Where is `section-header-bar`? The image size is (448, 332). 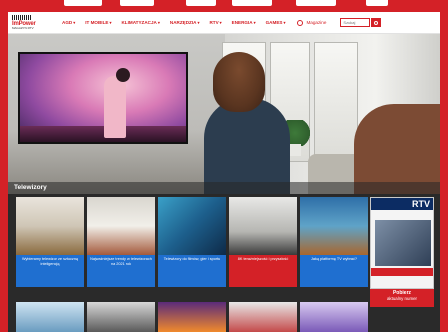 section-header-bar is located at coordinates (224, 189).